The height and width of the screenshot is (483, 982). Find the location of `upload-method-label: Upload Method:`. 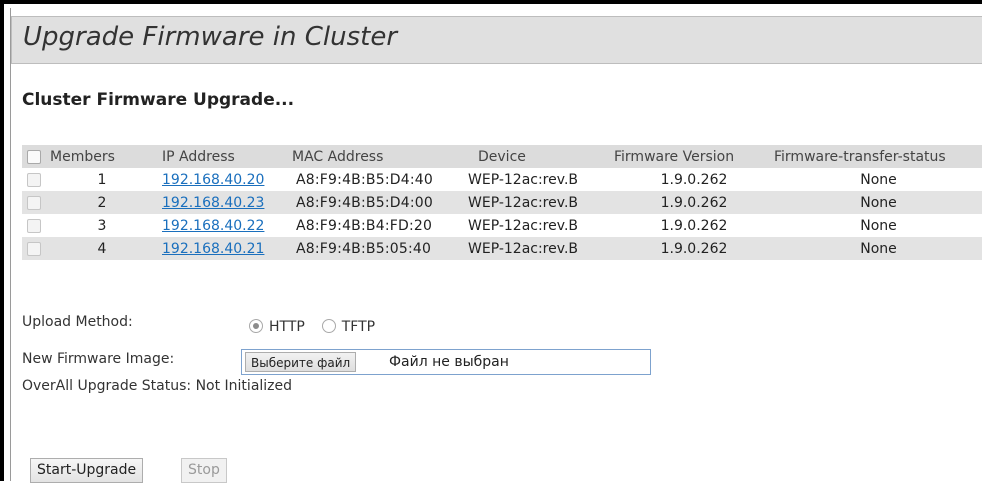

upload-method-label: Upload Method: is located at coordinates (77, 322).